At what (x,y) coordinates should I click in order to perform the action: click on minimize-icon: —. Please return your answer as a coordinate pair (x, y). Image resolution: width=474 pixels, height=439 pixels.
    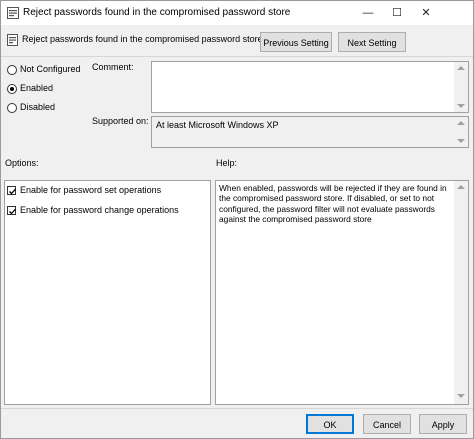
    Looking at the image, I should click on (368, 13).